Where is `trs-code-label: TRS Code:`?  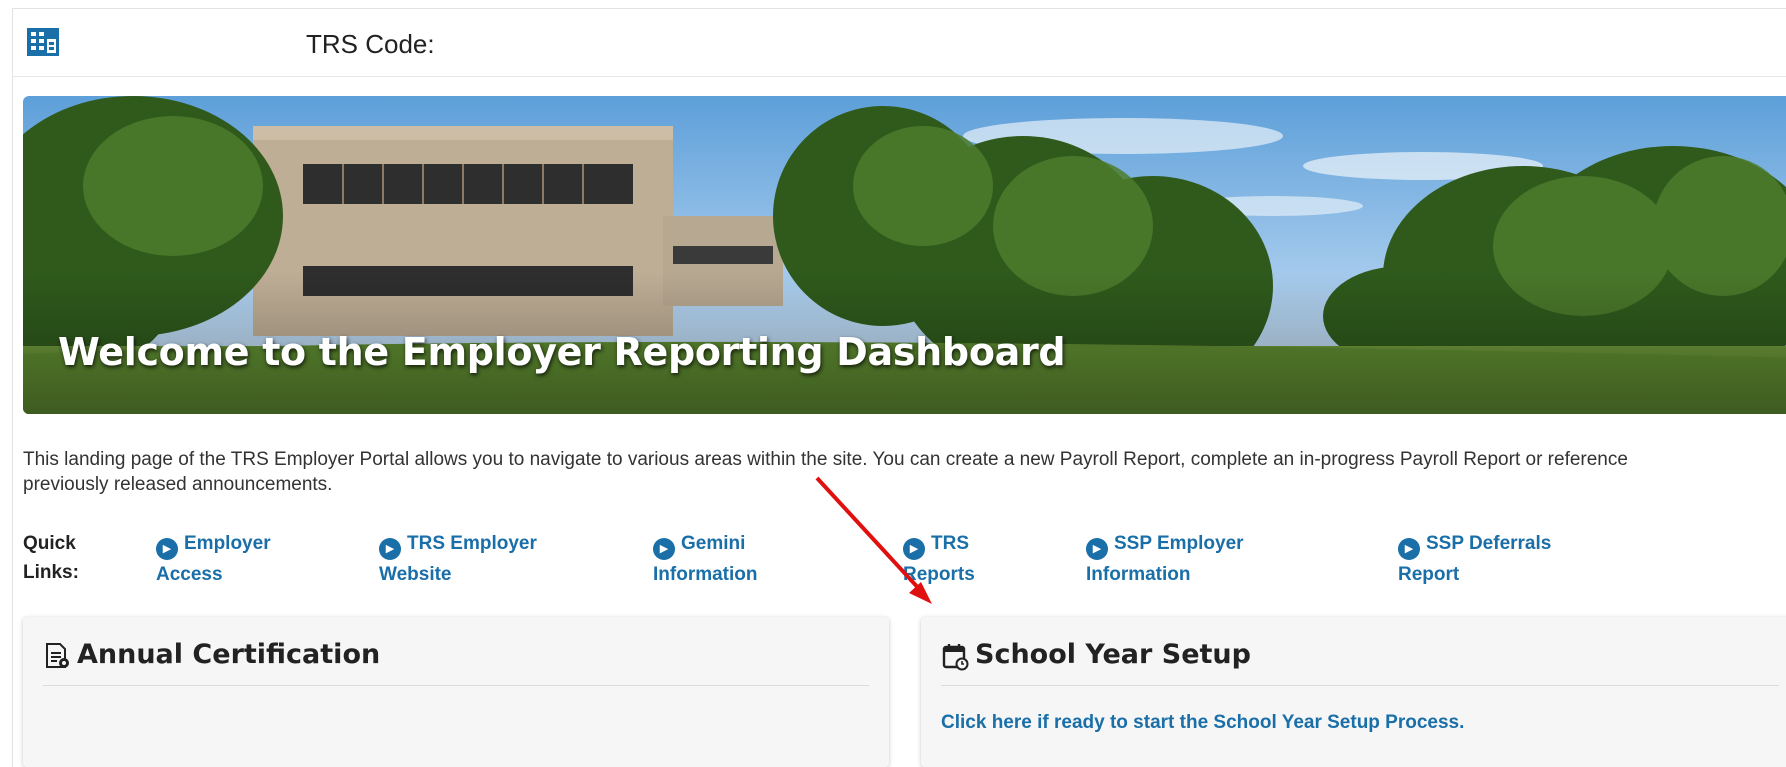 trs-code-label: TRS Code: is located at coordinates (370, 44).